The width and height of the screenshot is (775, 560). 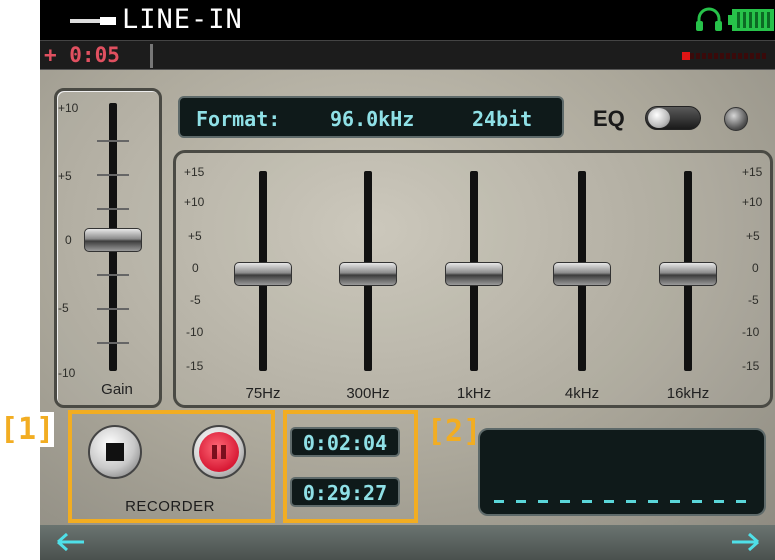 What do you see at coordinates (63, 308) in the screenshot?
I see `gain-scale-label: -5` at bounding box center [63, 308].